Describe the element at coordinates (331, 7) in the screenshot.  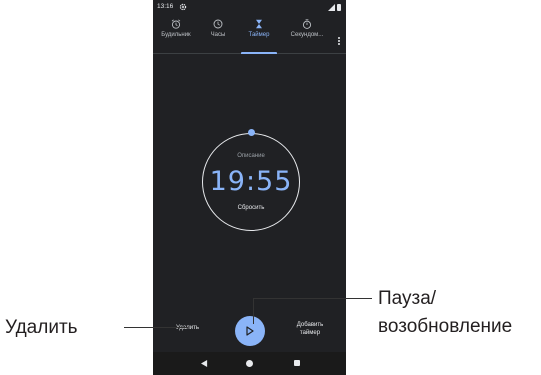
I see `signal-icon` at that location.